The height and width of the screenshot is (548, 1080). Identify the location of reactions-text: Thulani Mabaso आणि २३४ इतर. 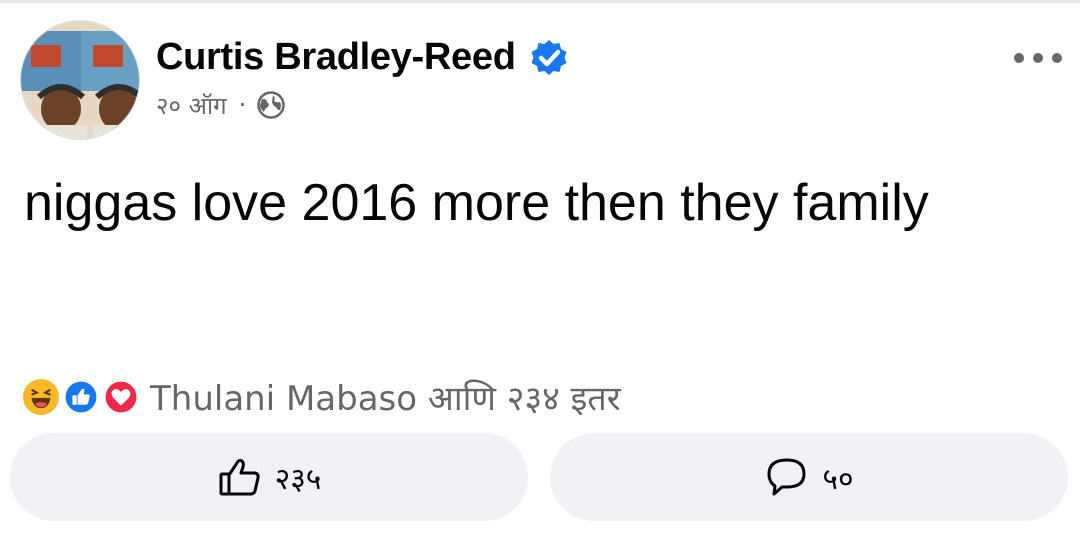
(385, 397).